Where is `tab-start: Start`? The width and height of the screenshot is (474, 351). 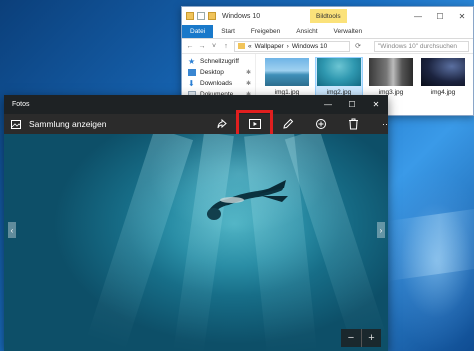
tab-start: Start is located at coordinates (228, 31).